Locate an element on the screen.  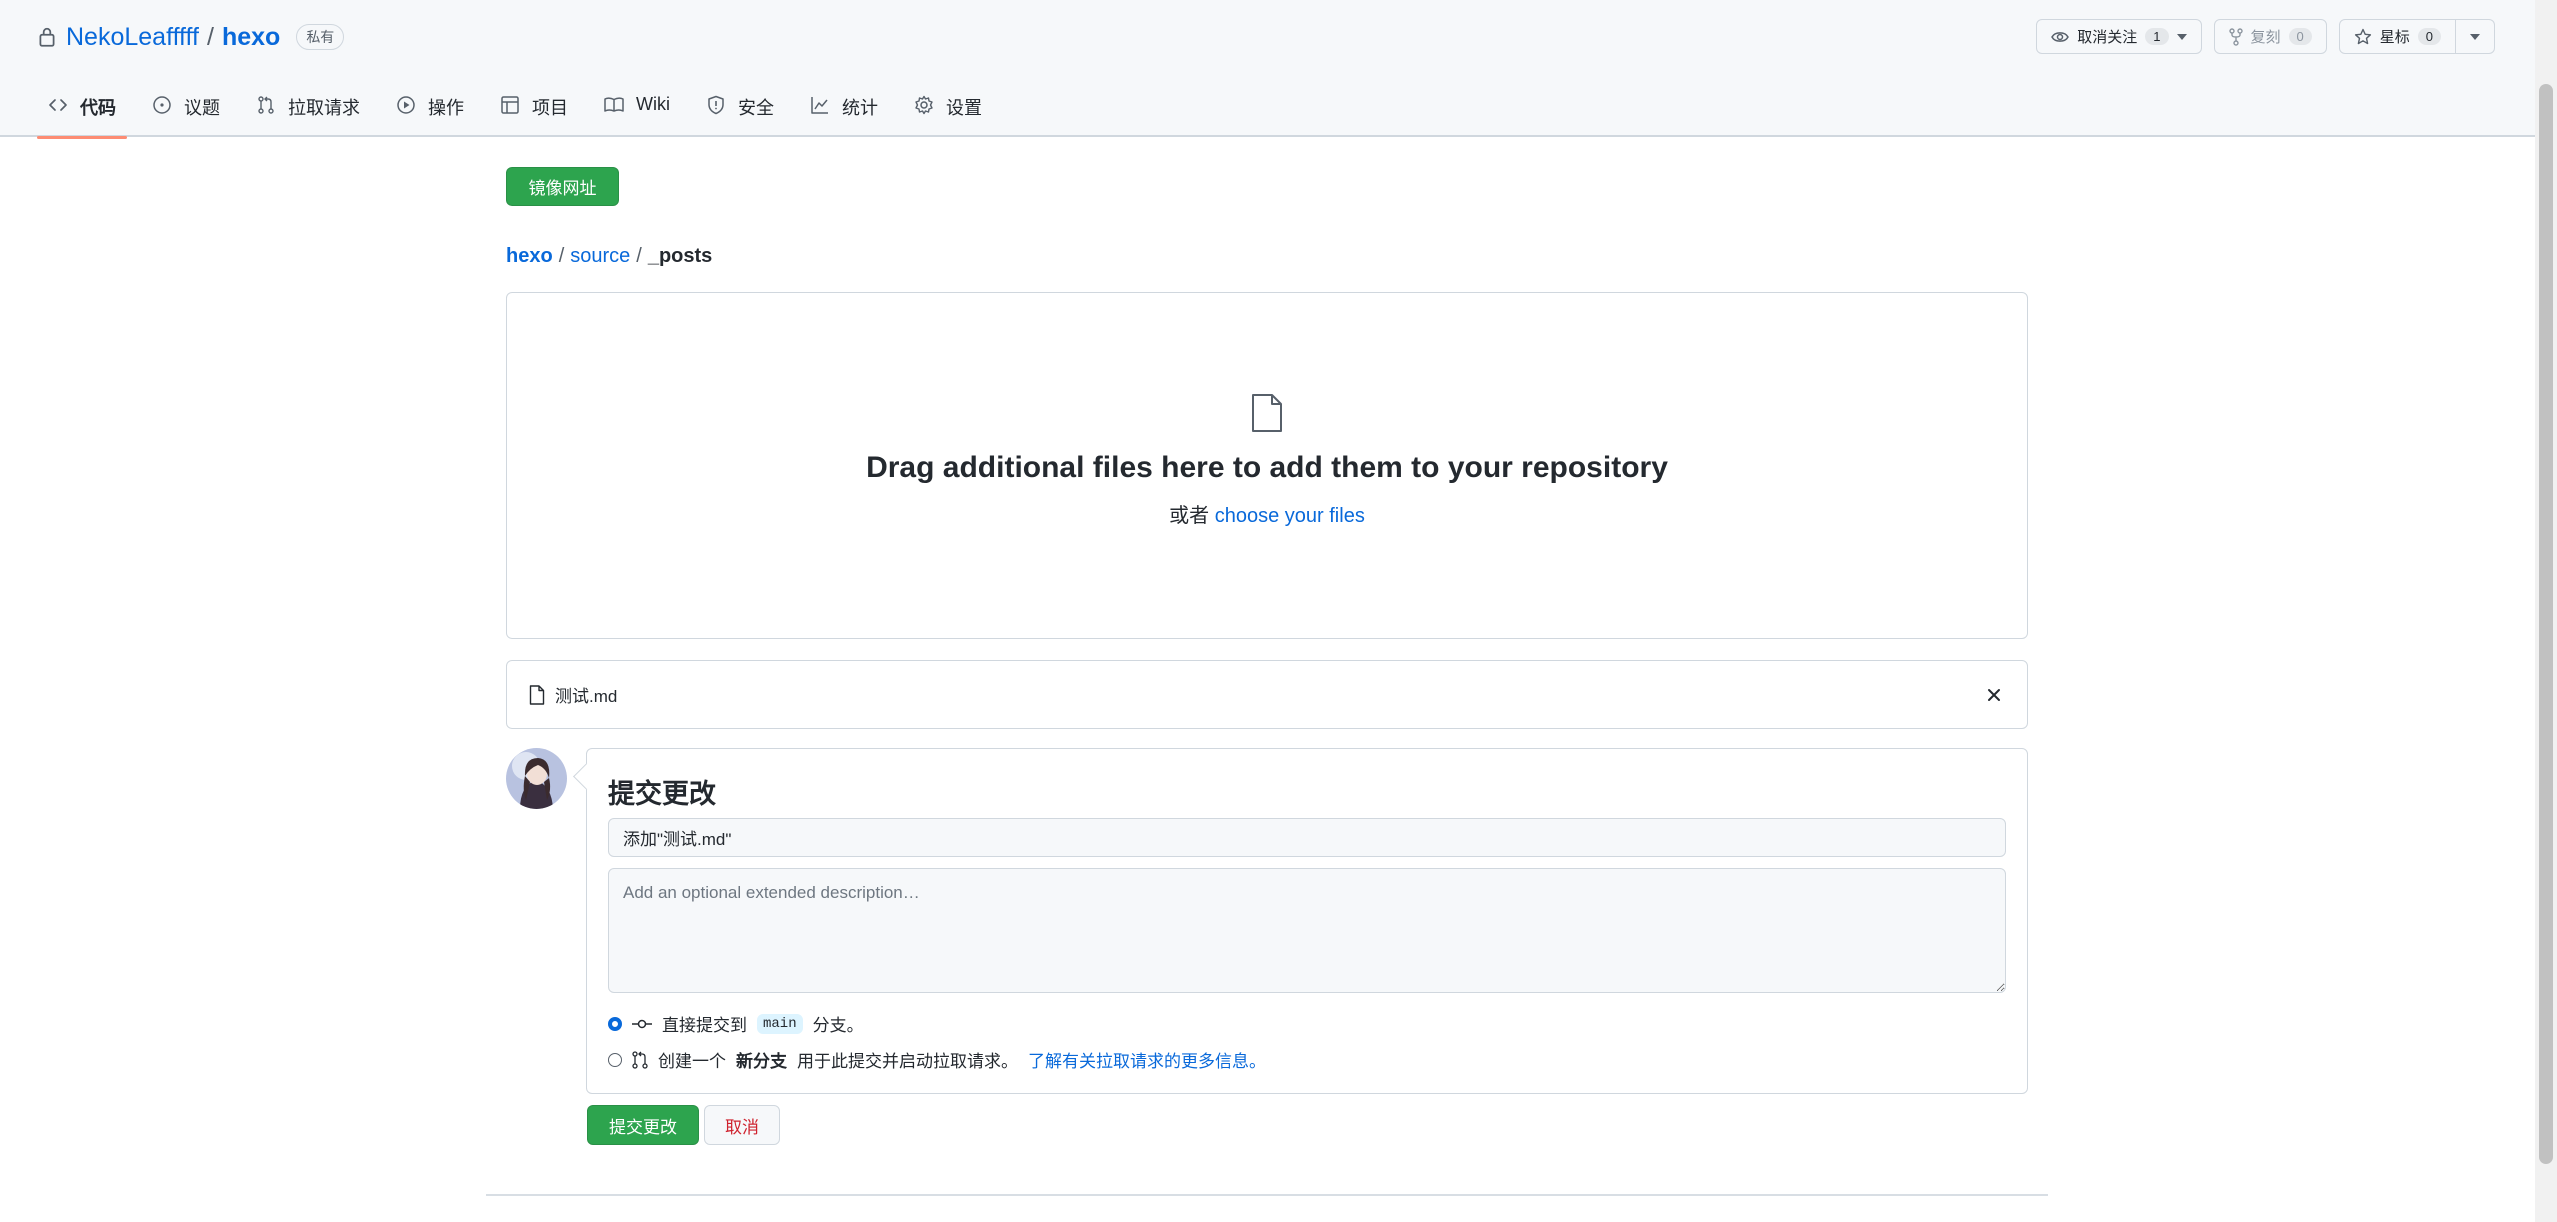
tab-pull-requests: 拉取请求 is located at coordinates (308, 110).